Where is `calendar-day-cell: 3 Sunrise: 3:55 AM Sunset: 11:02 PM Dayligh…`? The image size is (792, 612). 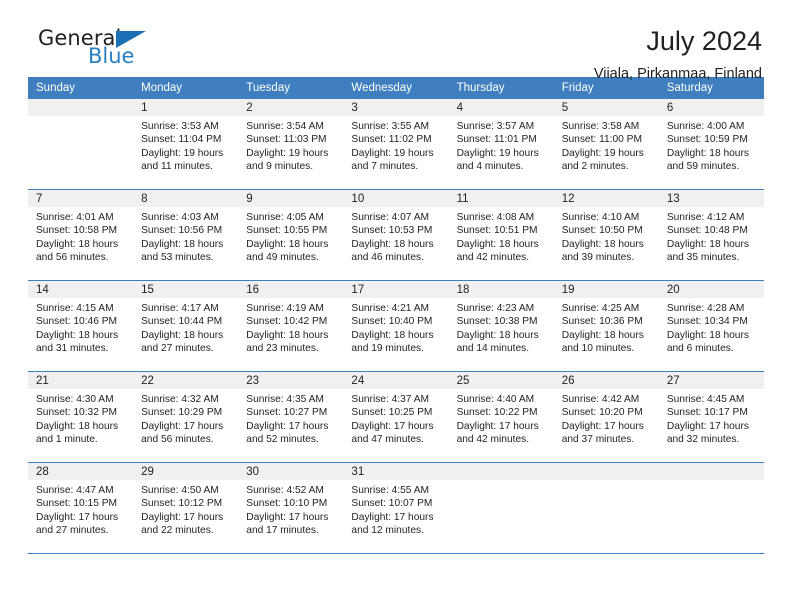 calendar-day-cell: 3 Sunrise: 3:55 AM Sunset: 11:02 PM Dayligh… is located at coordinates (396, 144).